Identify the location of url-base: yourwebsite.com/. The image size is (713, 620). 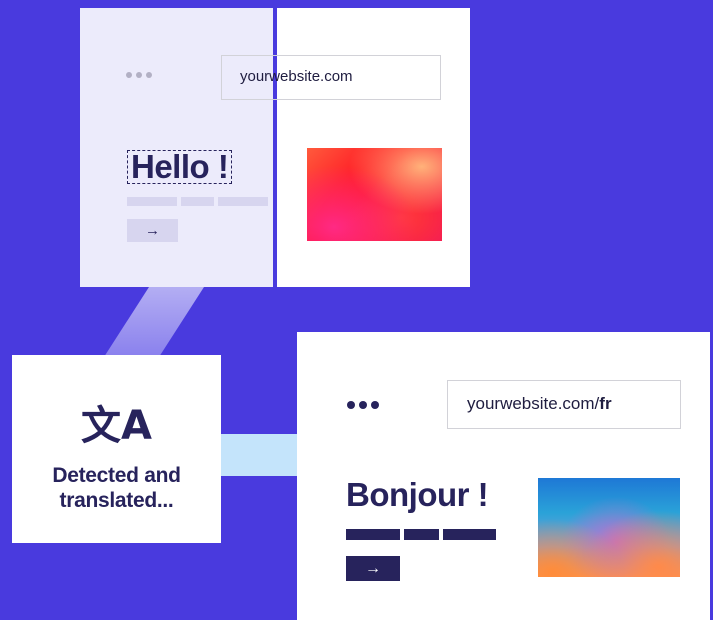
(533, 403).